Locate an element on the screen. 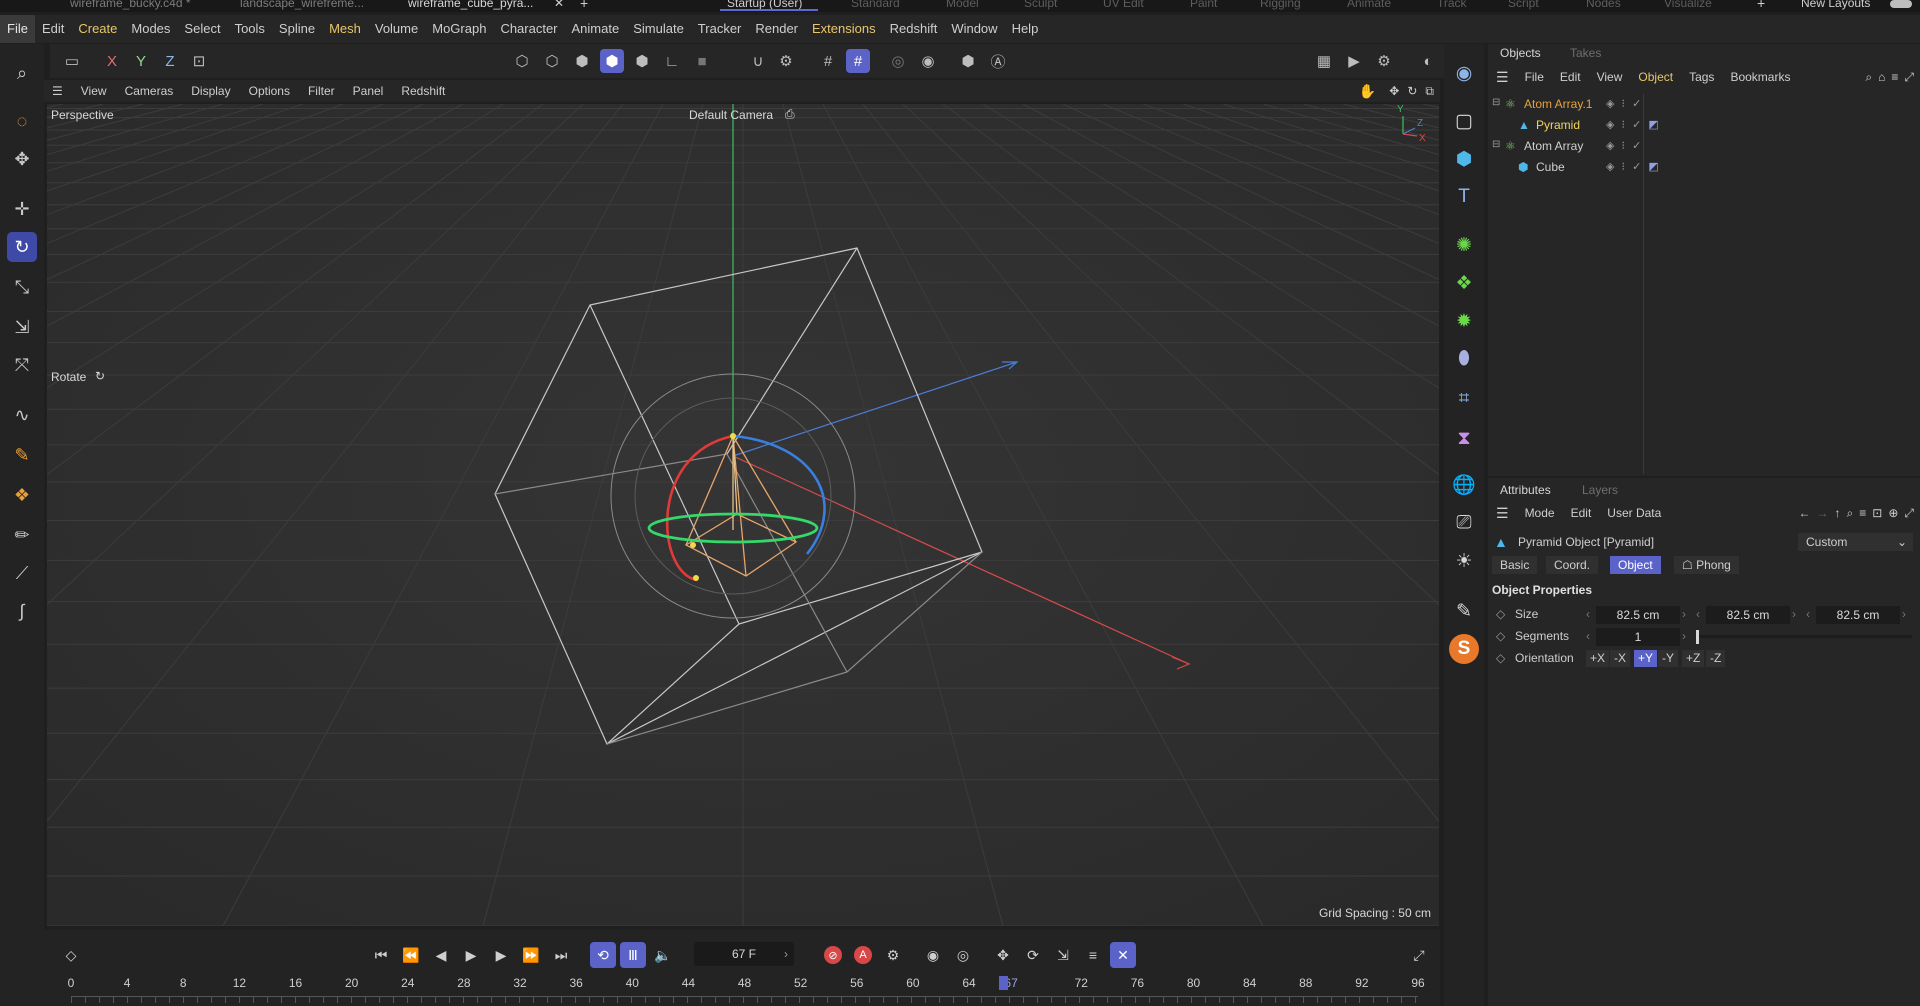 The width and height of the screenshot is (1920, 1006). create-deformer-icon: ⬮ is located at coordinates (1464, 359).